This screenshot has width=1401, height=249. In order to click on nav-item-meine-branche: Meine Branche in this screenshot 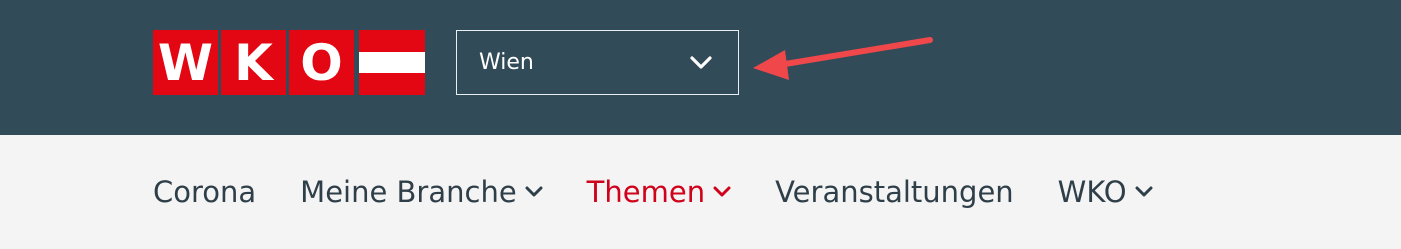, I will do `click(421, 192)`.